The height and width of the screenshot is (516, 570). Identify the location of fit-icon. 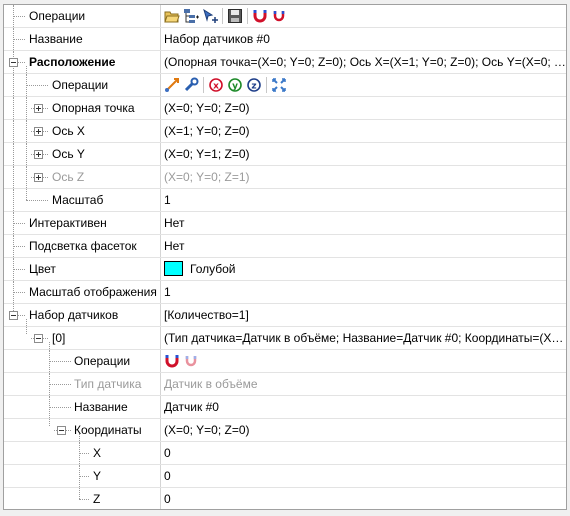
(279, 85).